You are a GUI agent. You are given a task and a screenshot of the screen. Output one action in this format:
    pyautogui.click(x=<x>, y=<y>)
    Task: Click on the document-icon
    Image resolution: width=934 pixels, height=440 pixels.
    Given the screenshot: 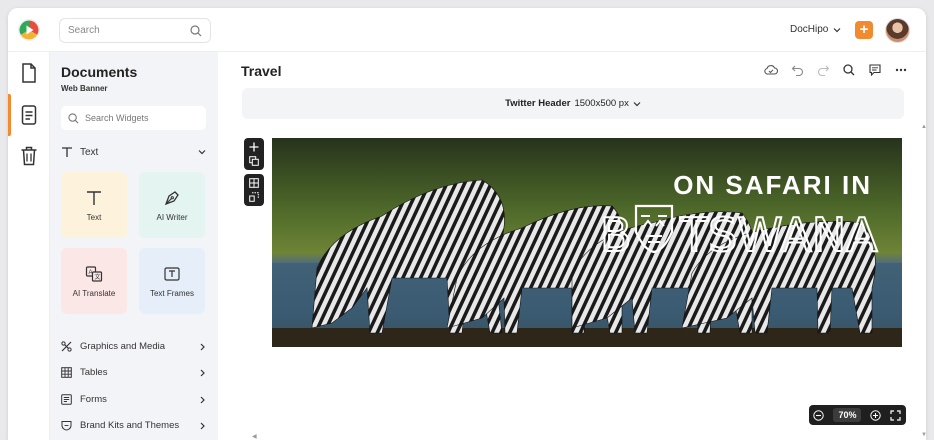 What is the action you would take?
    pyautogui.click(x=29, y=73)
    